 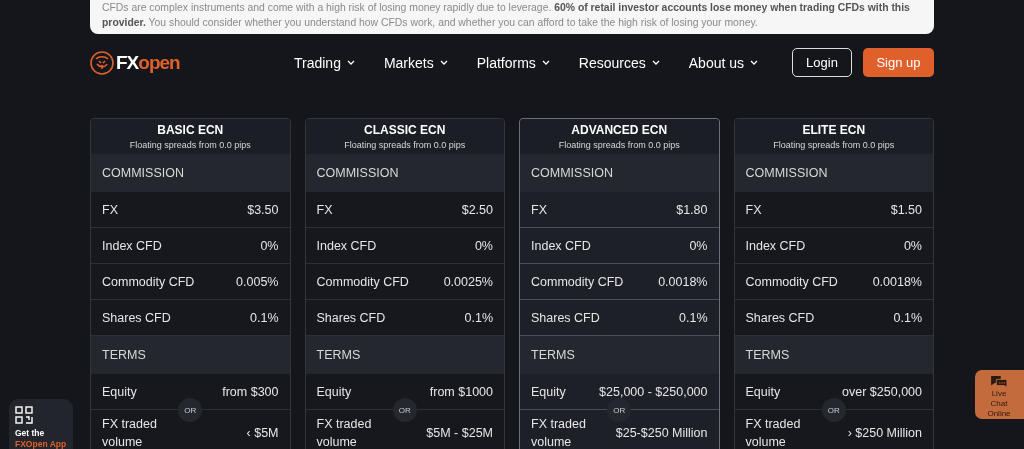 What do you see at coordinates (619, 130) in the screenshot?
I see `plan-title: ADVANCED ECN` at bounding box center [619, 130].